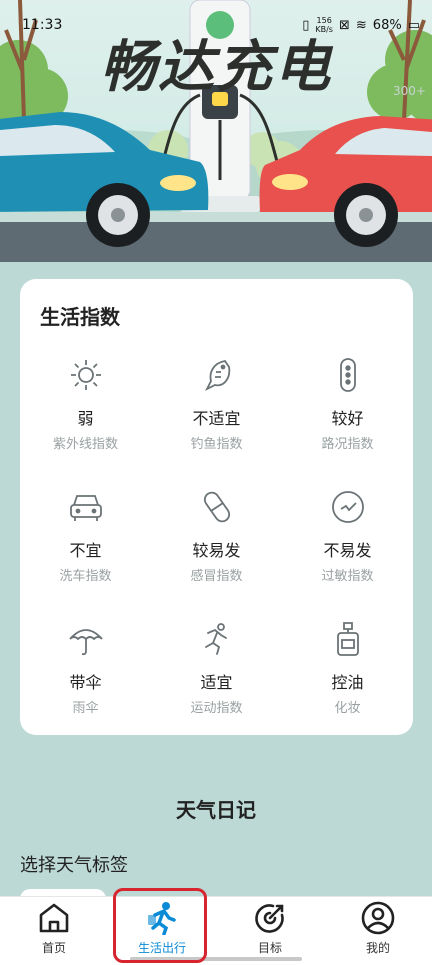 This screenshot has width=432, height=965. I want to click on index-umbrella: 带伞 雨伞, so click(85, 681).